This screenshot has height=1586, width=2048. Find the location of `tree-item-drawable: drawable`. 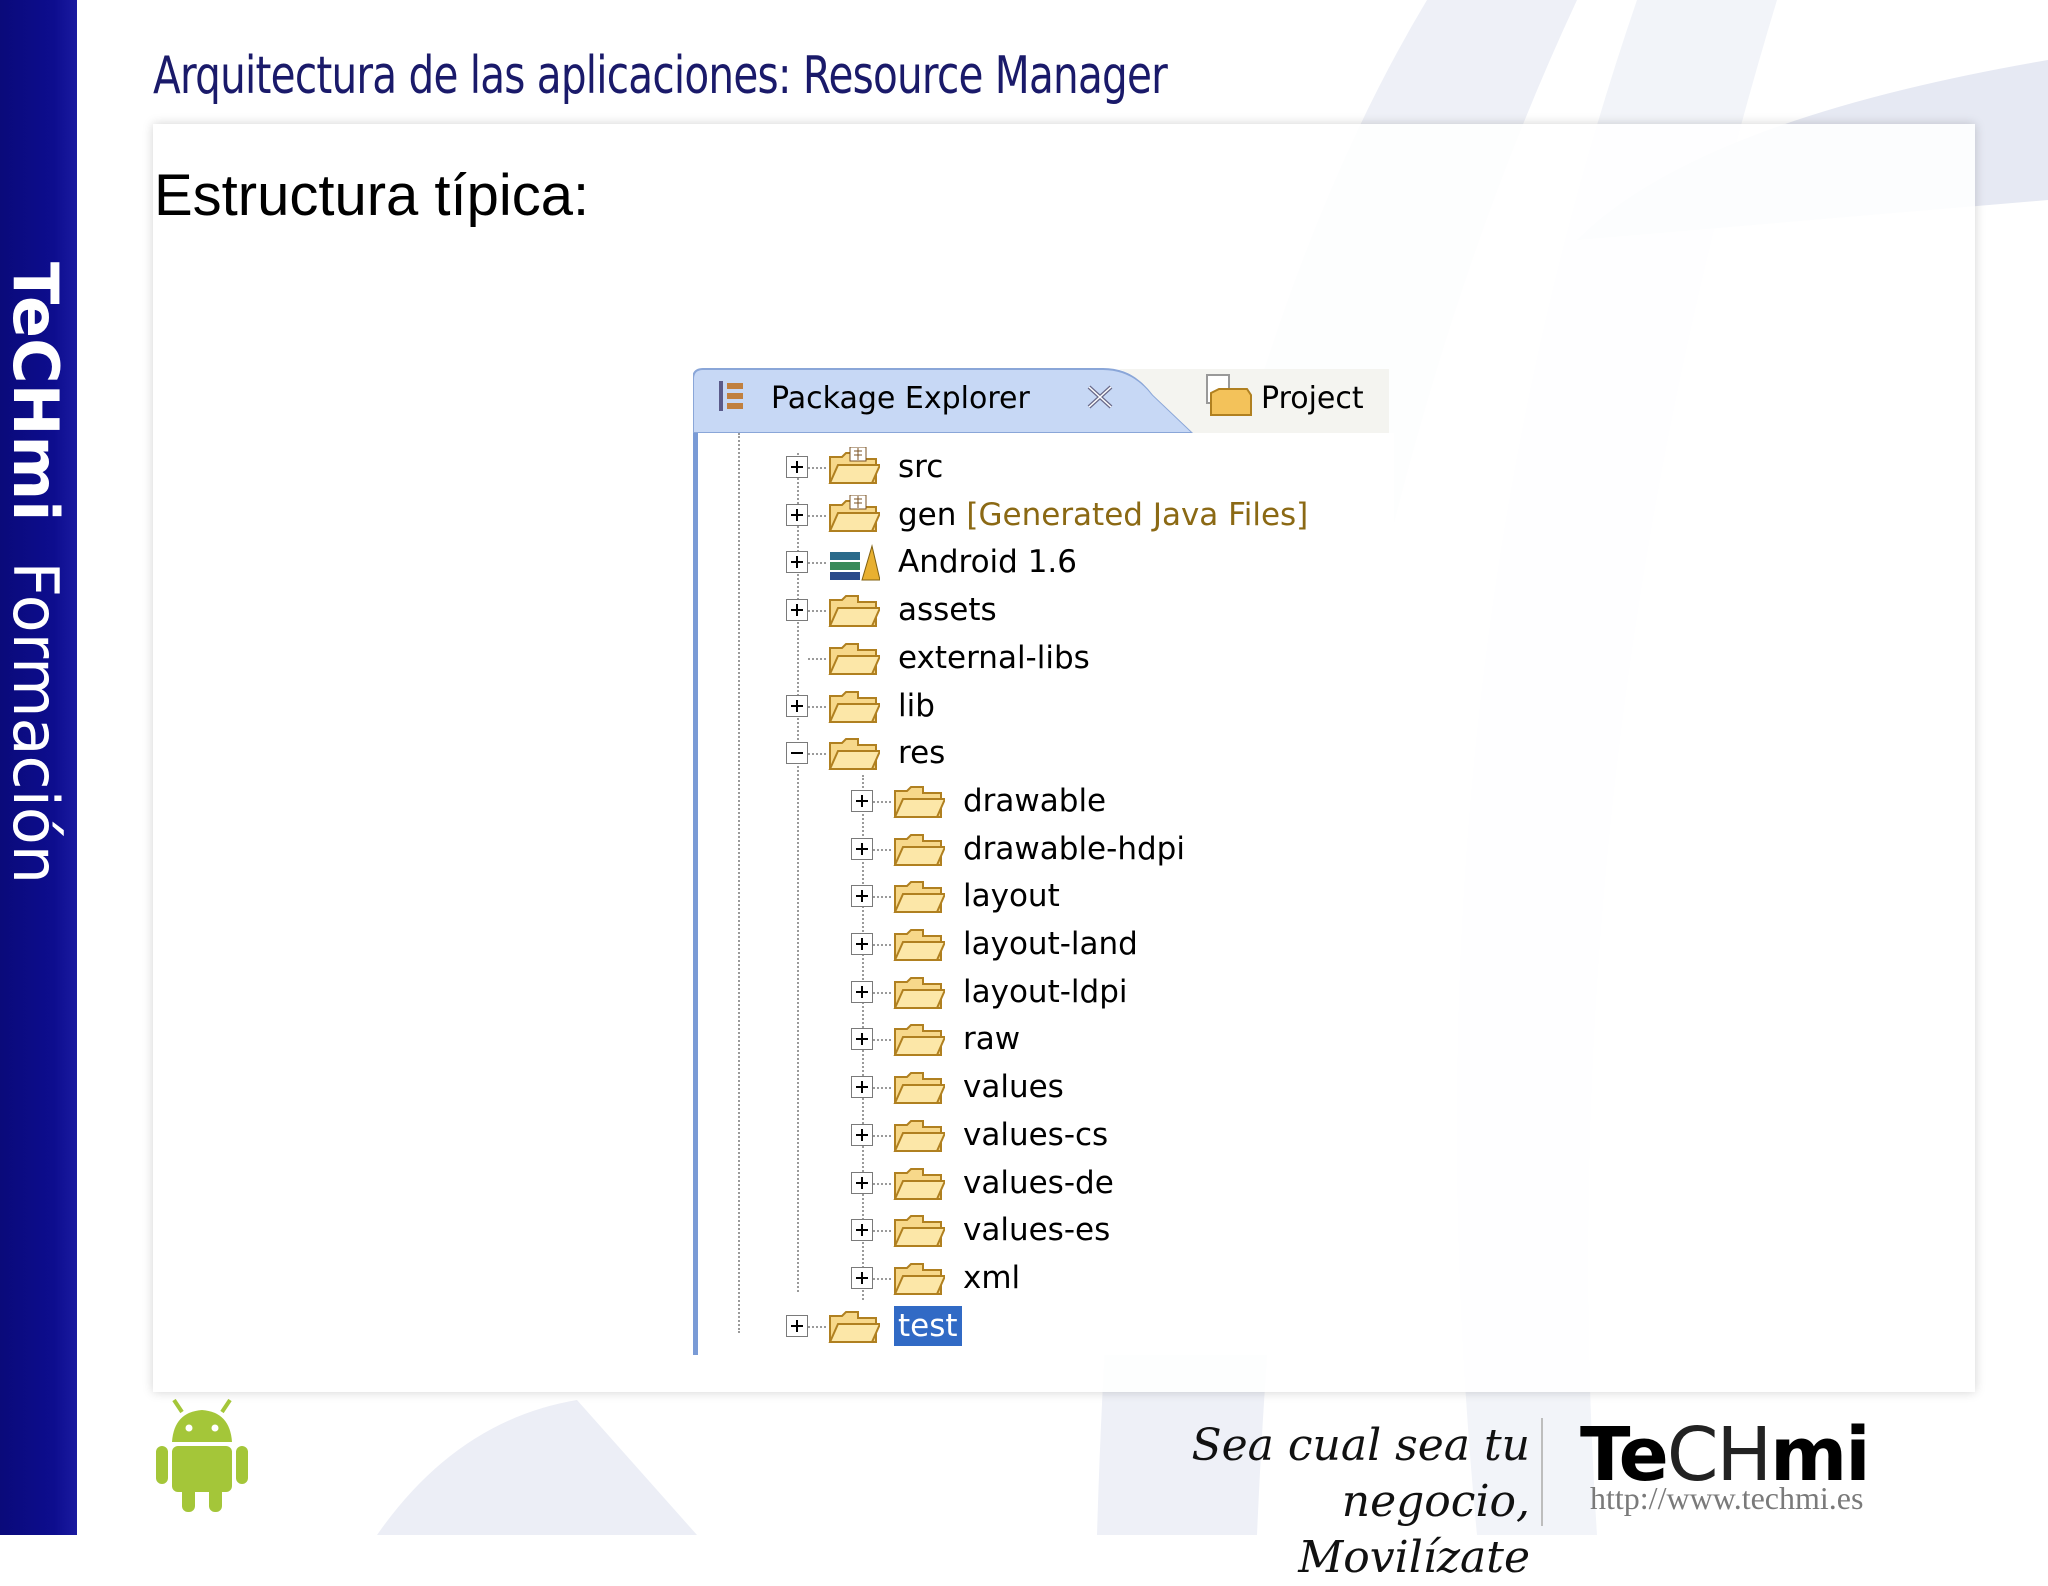

tree-item-drawable: drawable is located at coordinates (980, 801).